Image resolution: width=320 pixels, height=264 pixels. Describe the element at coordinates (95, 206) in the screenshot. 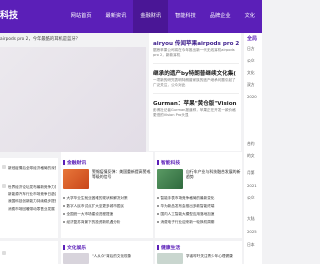

I see `news-link-text: 数字人民币试点扩大至更多城市居民` at that location.